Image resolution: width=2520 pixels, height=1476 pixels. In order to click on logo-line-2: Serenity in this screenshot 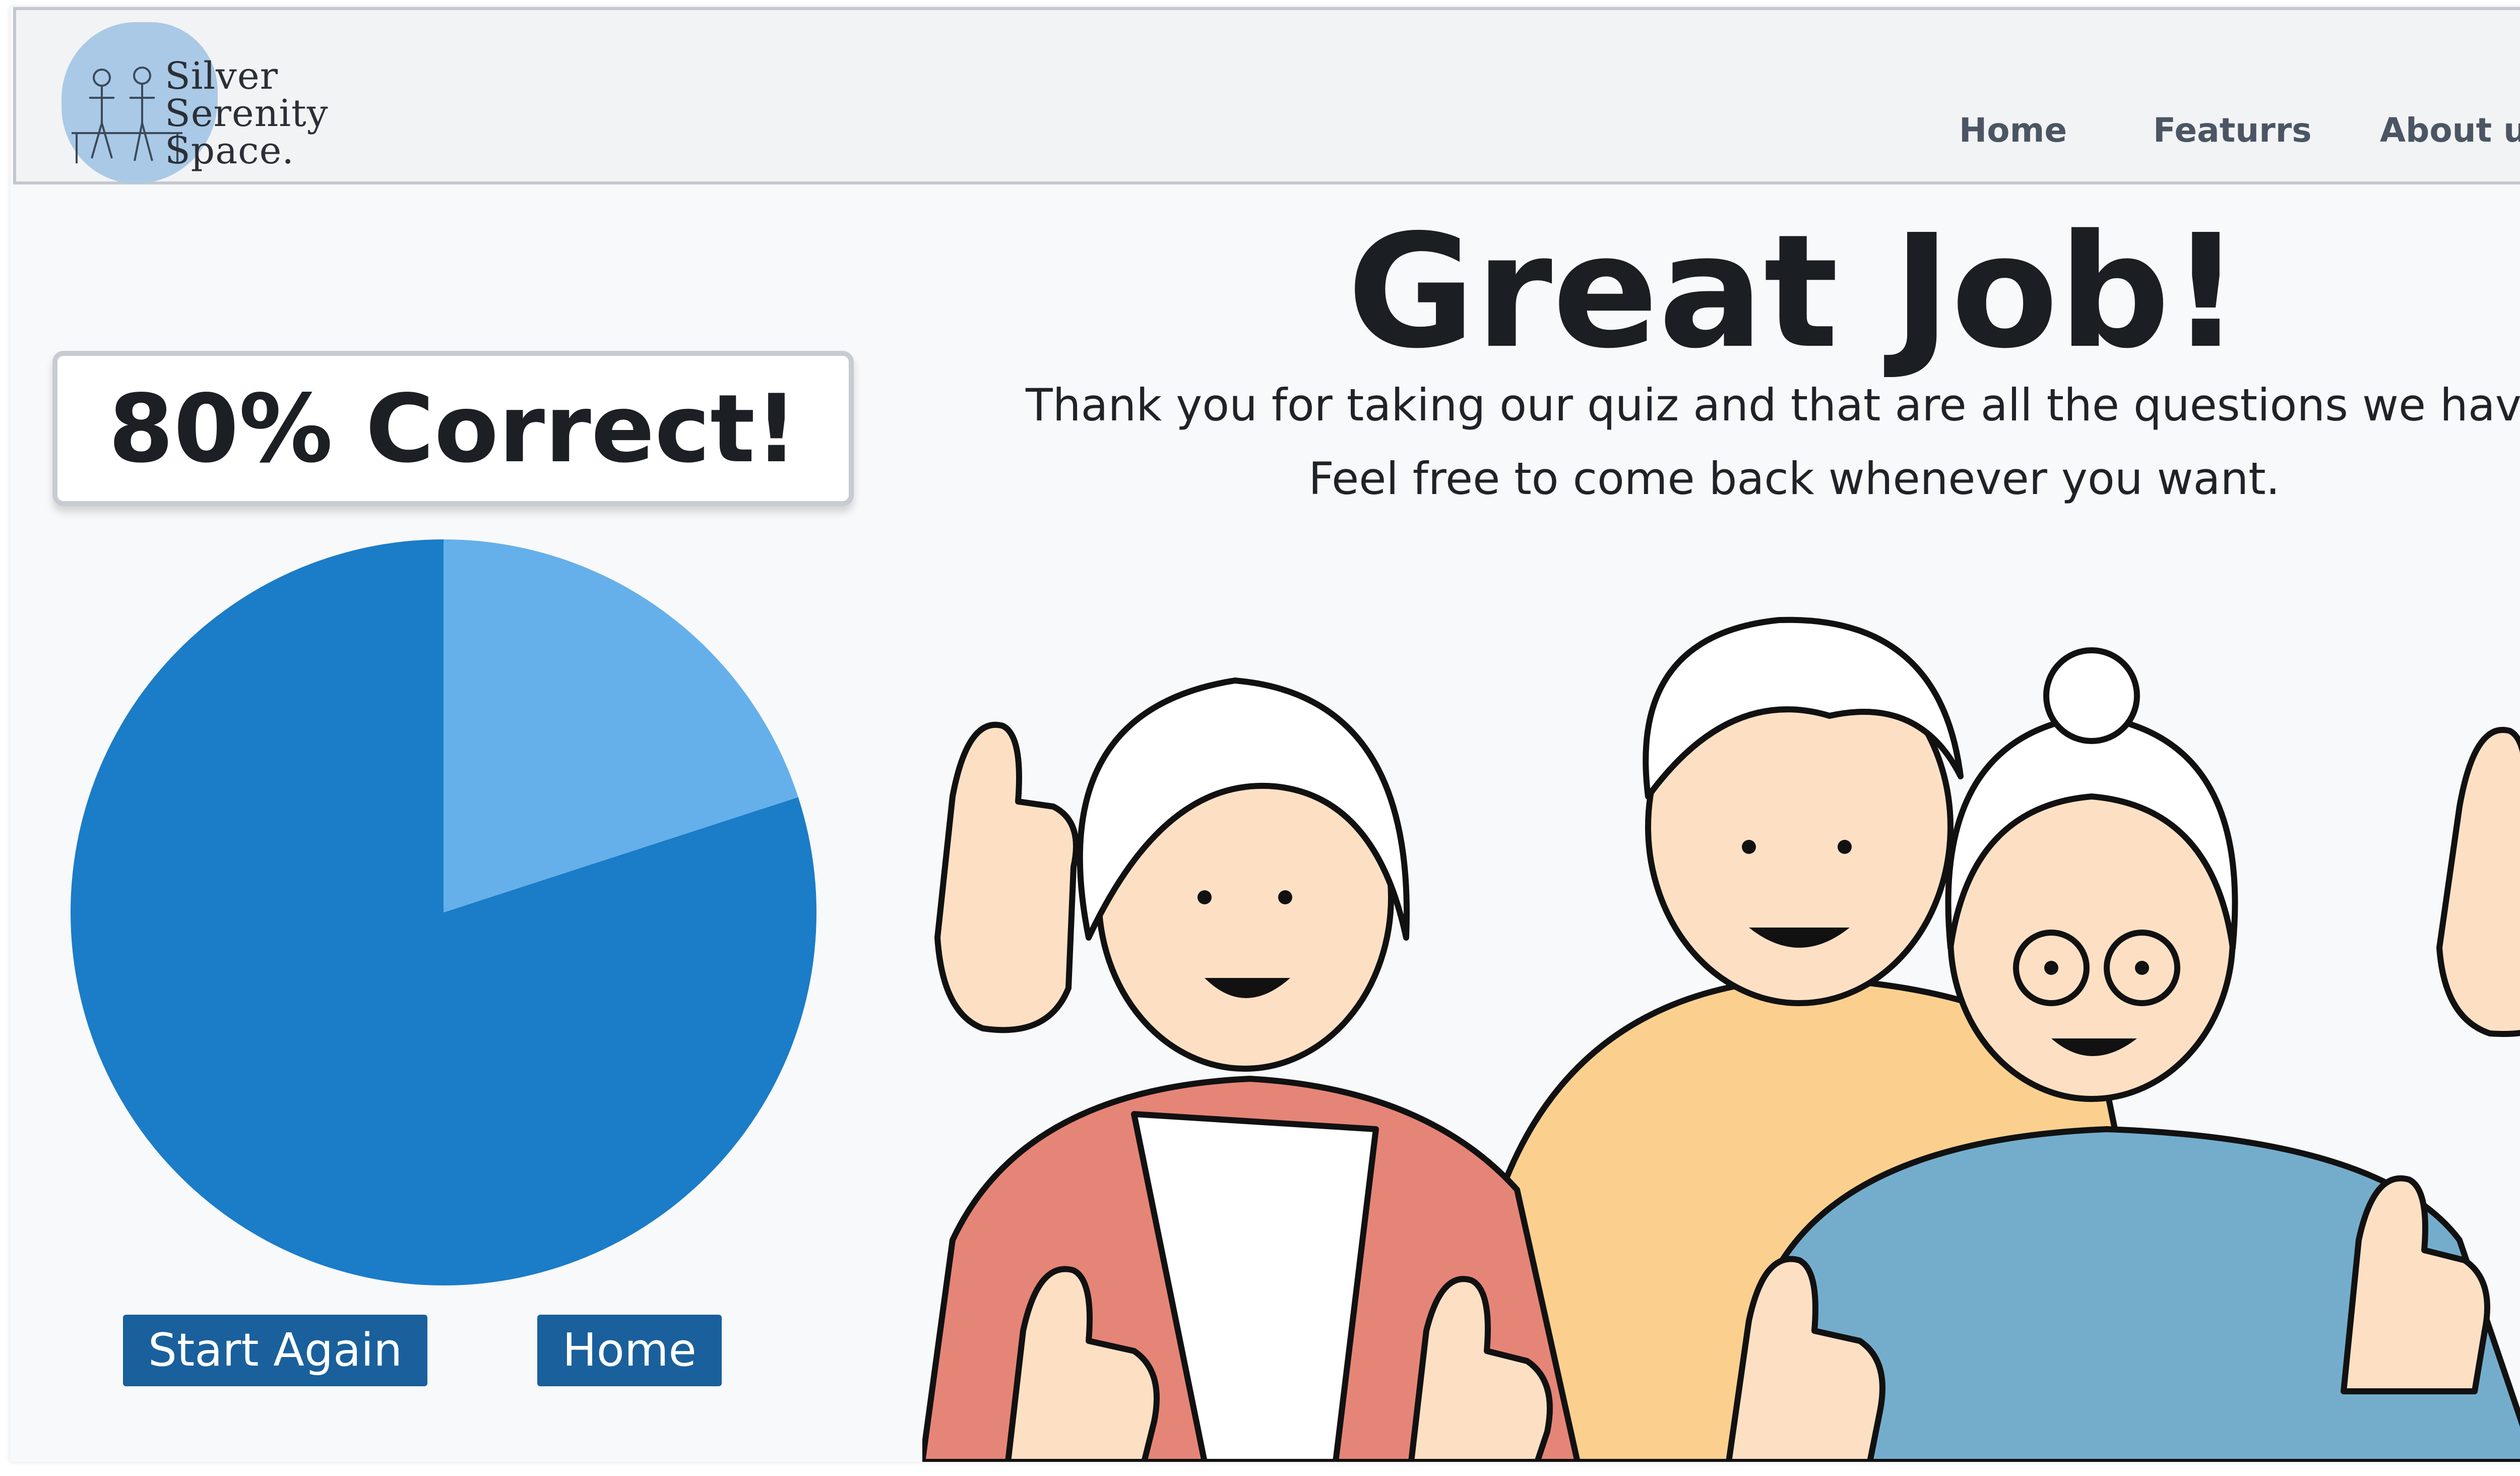, I will do `click(247, 113)`.